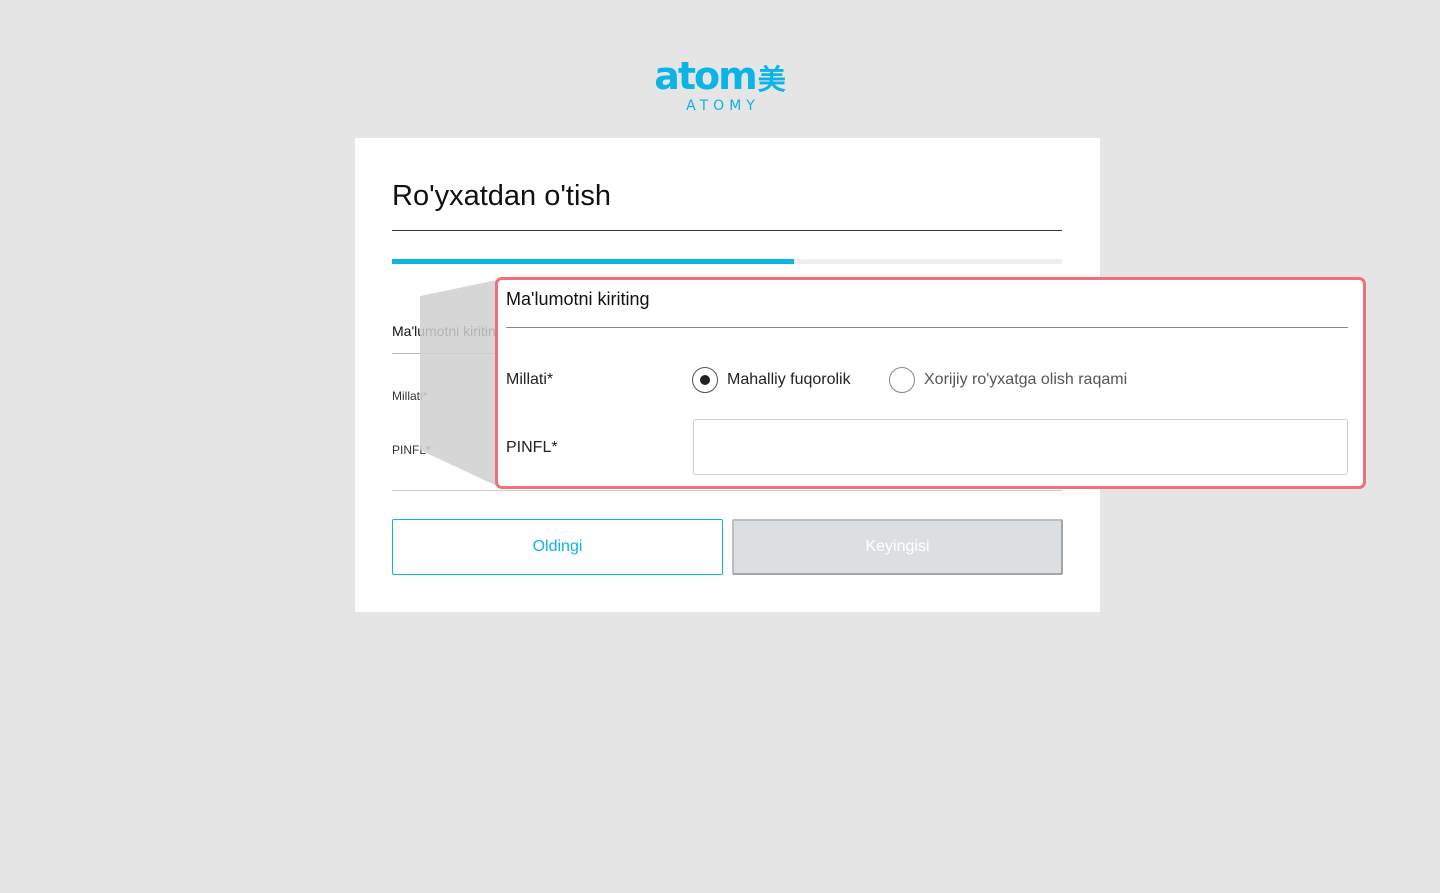 Image resolution: width=1440 pixels, height=893 pixels. What do you see at coordinates (897, 547) in the screenshot?
I see `next-button: Keyingisi` at bounding box center [897, 547].